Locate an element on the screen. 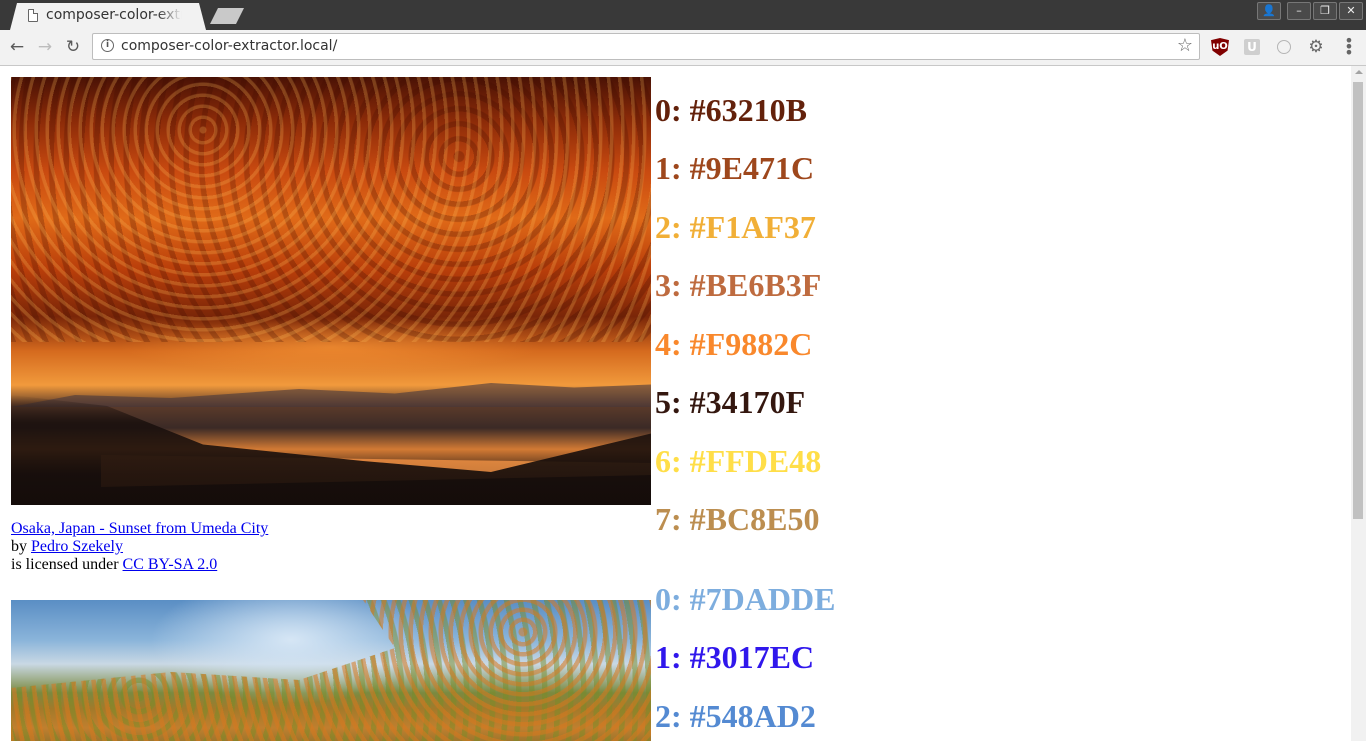 This screenshot has height=741, width=1366. url-text: composer-color-extractor.local/ is located at coordinates (229, 46).